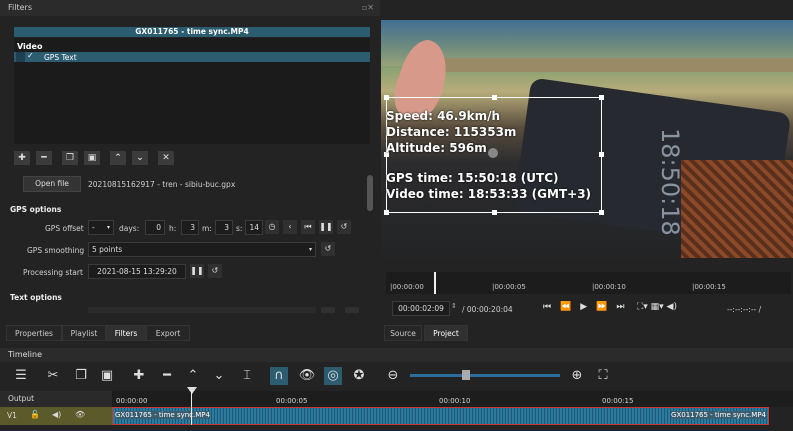 The image size is (793, 431). What do you see at coordinates (132, 401) in the screenshot?
I see `tl-ruler-label-0: 00:00:00` at bounding box center [132, 401].